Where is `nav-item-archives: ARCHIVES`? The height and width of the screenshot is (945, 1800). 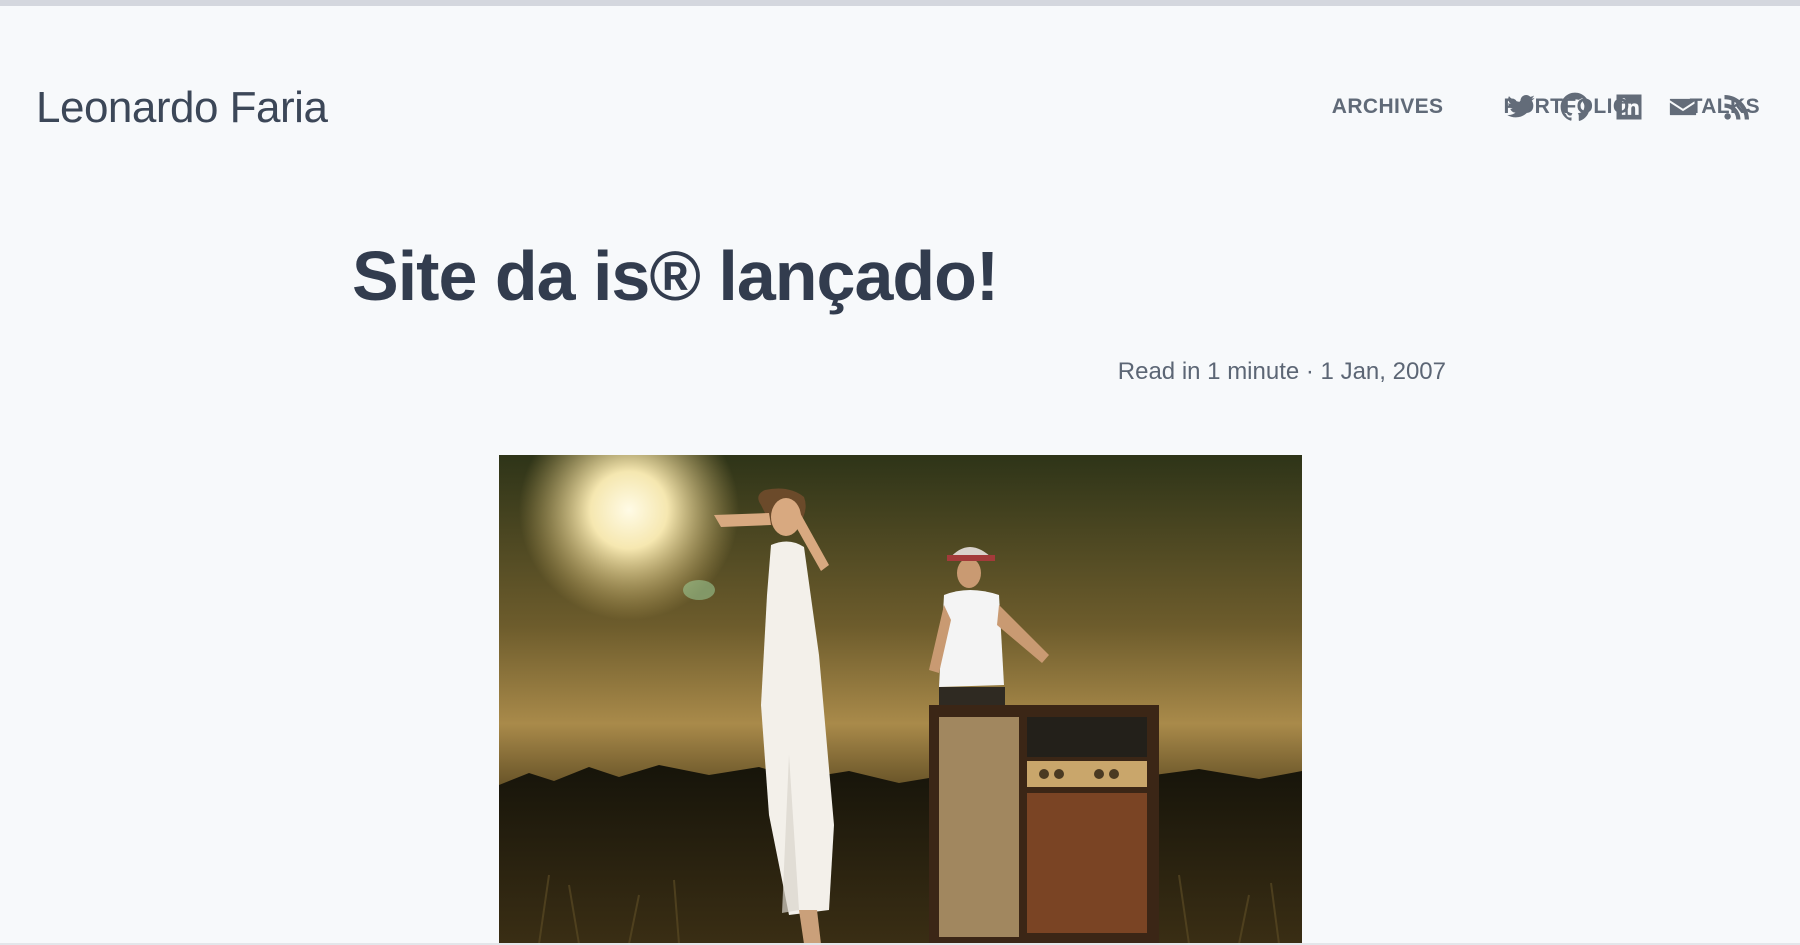 nav-item-archives: ARCHIVES is located at coordinates (1388, 107).